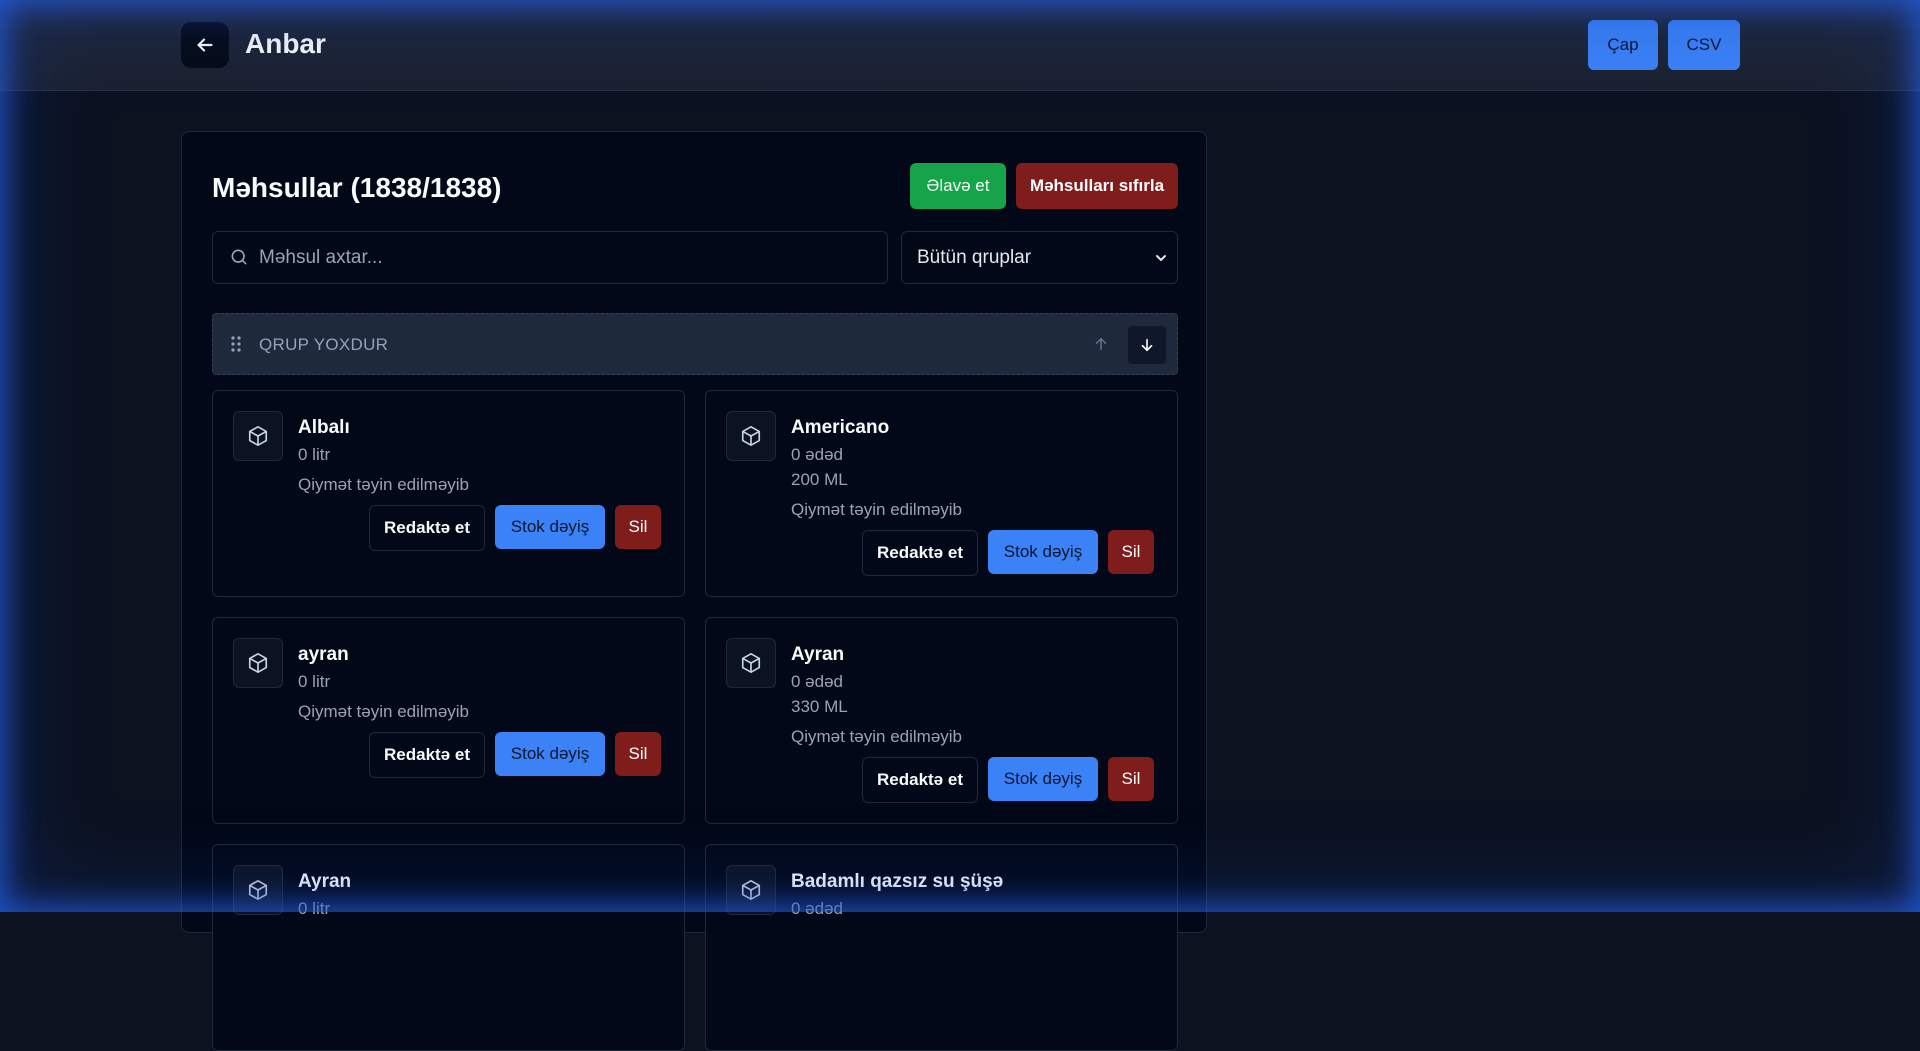  What do you see at coordinates (695, 344) in the screenshot?
I see `group-header: QRUP YOXDUR` at bounding box center [695, 344].